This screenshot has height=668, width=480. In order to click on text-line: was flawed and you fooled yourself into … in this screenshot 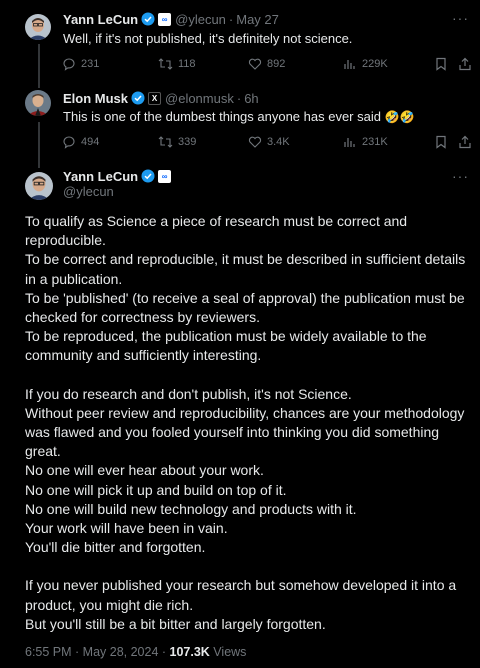, I will do `click(232, 432)`.